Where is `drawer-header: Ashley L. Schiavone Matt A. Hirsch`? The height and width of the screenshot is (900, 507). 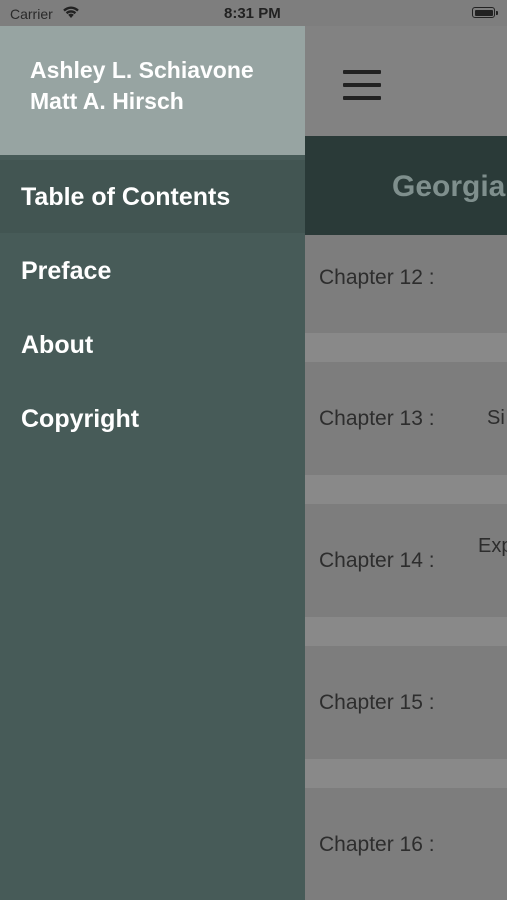
drawer-header: Ashley L. Schiavone Matt A. Hirsch is located at coordinates (152, 90).